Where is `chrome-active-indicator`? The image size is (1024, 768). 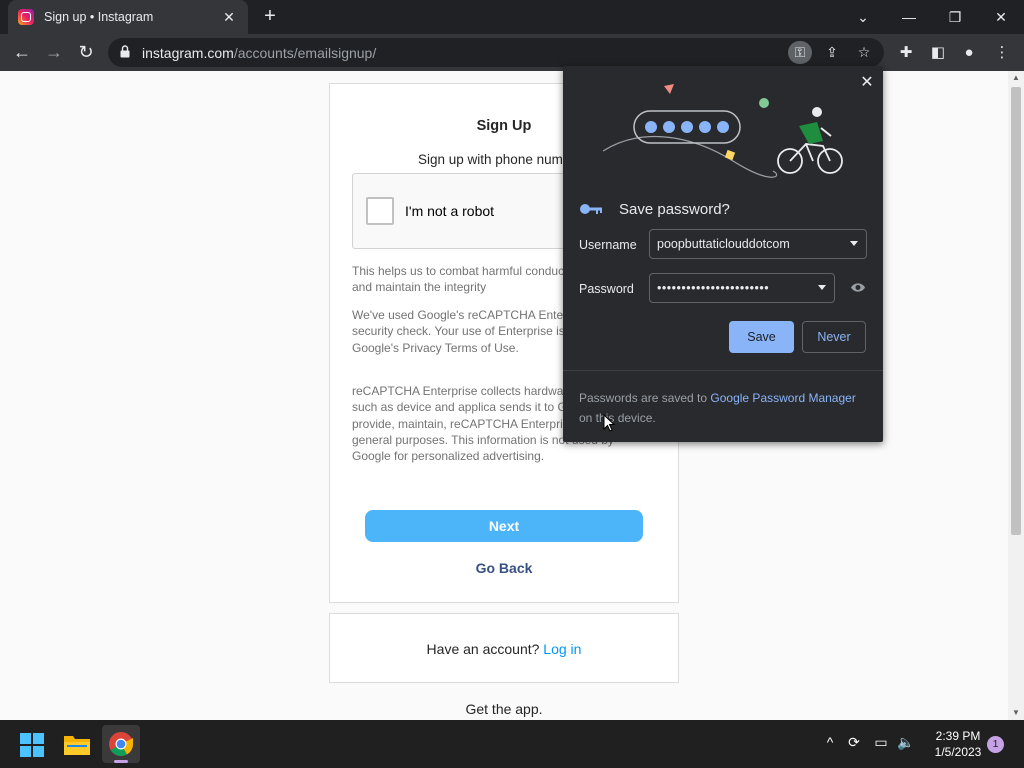
chrome-active-indicator is located at coordinates (121, 761).